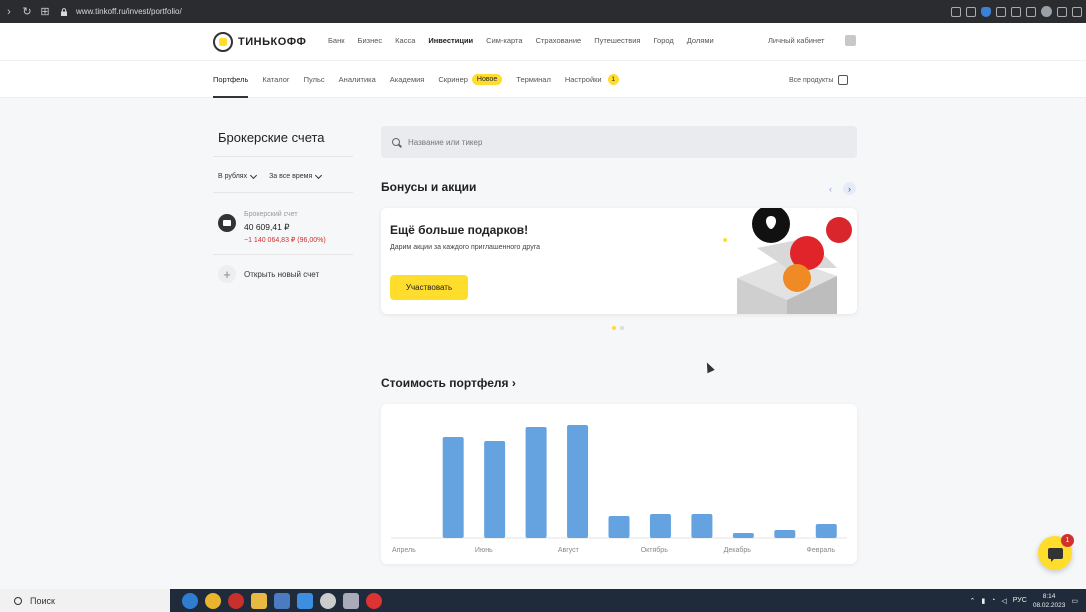 This screenshot has height=612, width=1086. I want to click on gift-box-illustration, so click(787, 261).